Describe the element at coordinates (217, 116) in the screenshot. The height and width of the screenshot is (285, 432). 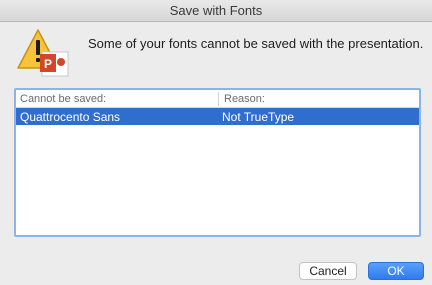
I see `table-row: Quattrocento Sans Not TrueType` at that location.